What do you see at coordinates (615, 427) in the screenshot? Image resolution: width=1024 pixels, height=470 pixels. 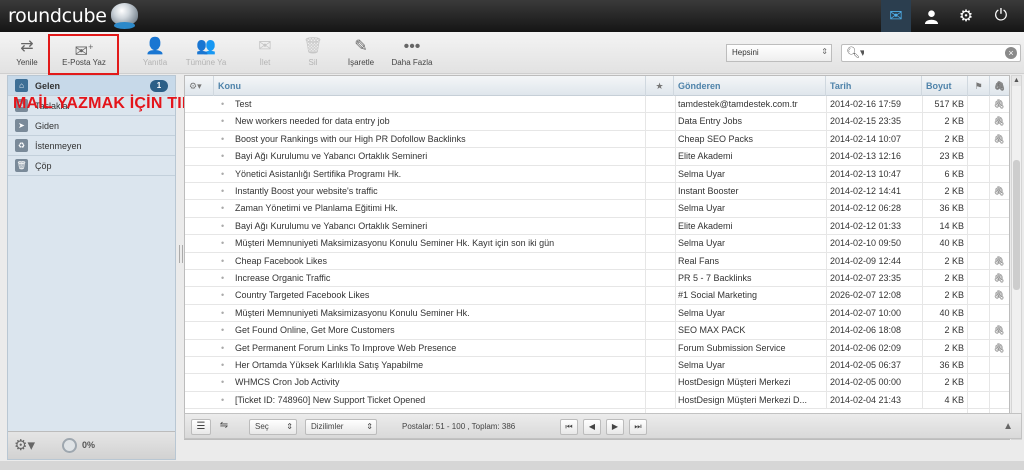 I see `next-page-icon: ▶` at bounding box center [615, 427].